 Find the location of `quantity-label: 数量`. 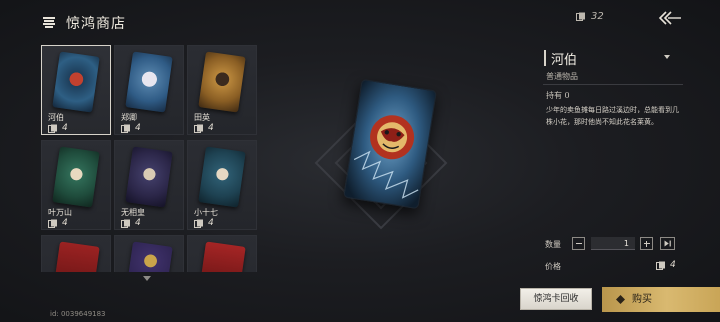

quantity-label: 数量 is located at coordinates (553, 244).